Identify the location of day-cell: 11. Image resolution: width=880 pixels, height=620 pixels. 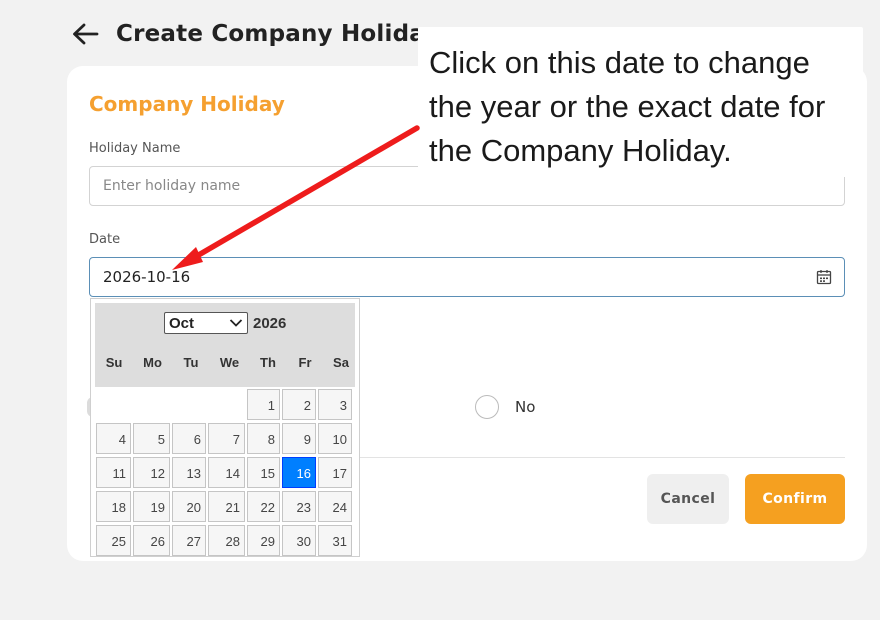
(113, 472).